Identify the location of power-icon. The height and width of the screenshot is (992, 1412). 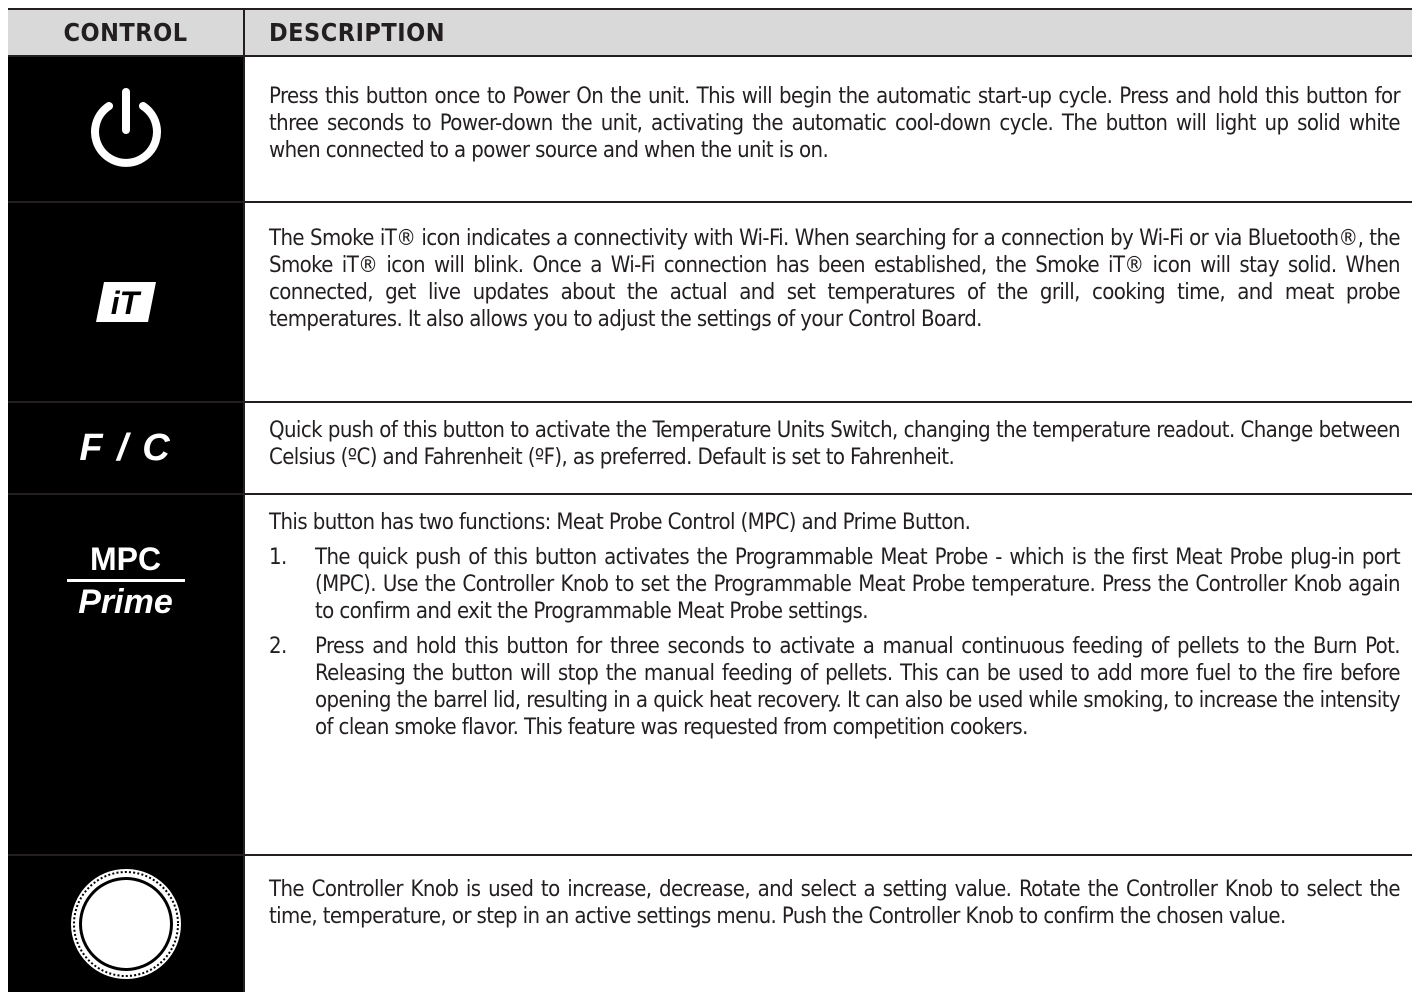
(125, 127).